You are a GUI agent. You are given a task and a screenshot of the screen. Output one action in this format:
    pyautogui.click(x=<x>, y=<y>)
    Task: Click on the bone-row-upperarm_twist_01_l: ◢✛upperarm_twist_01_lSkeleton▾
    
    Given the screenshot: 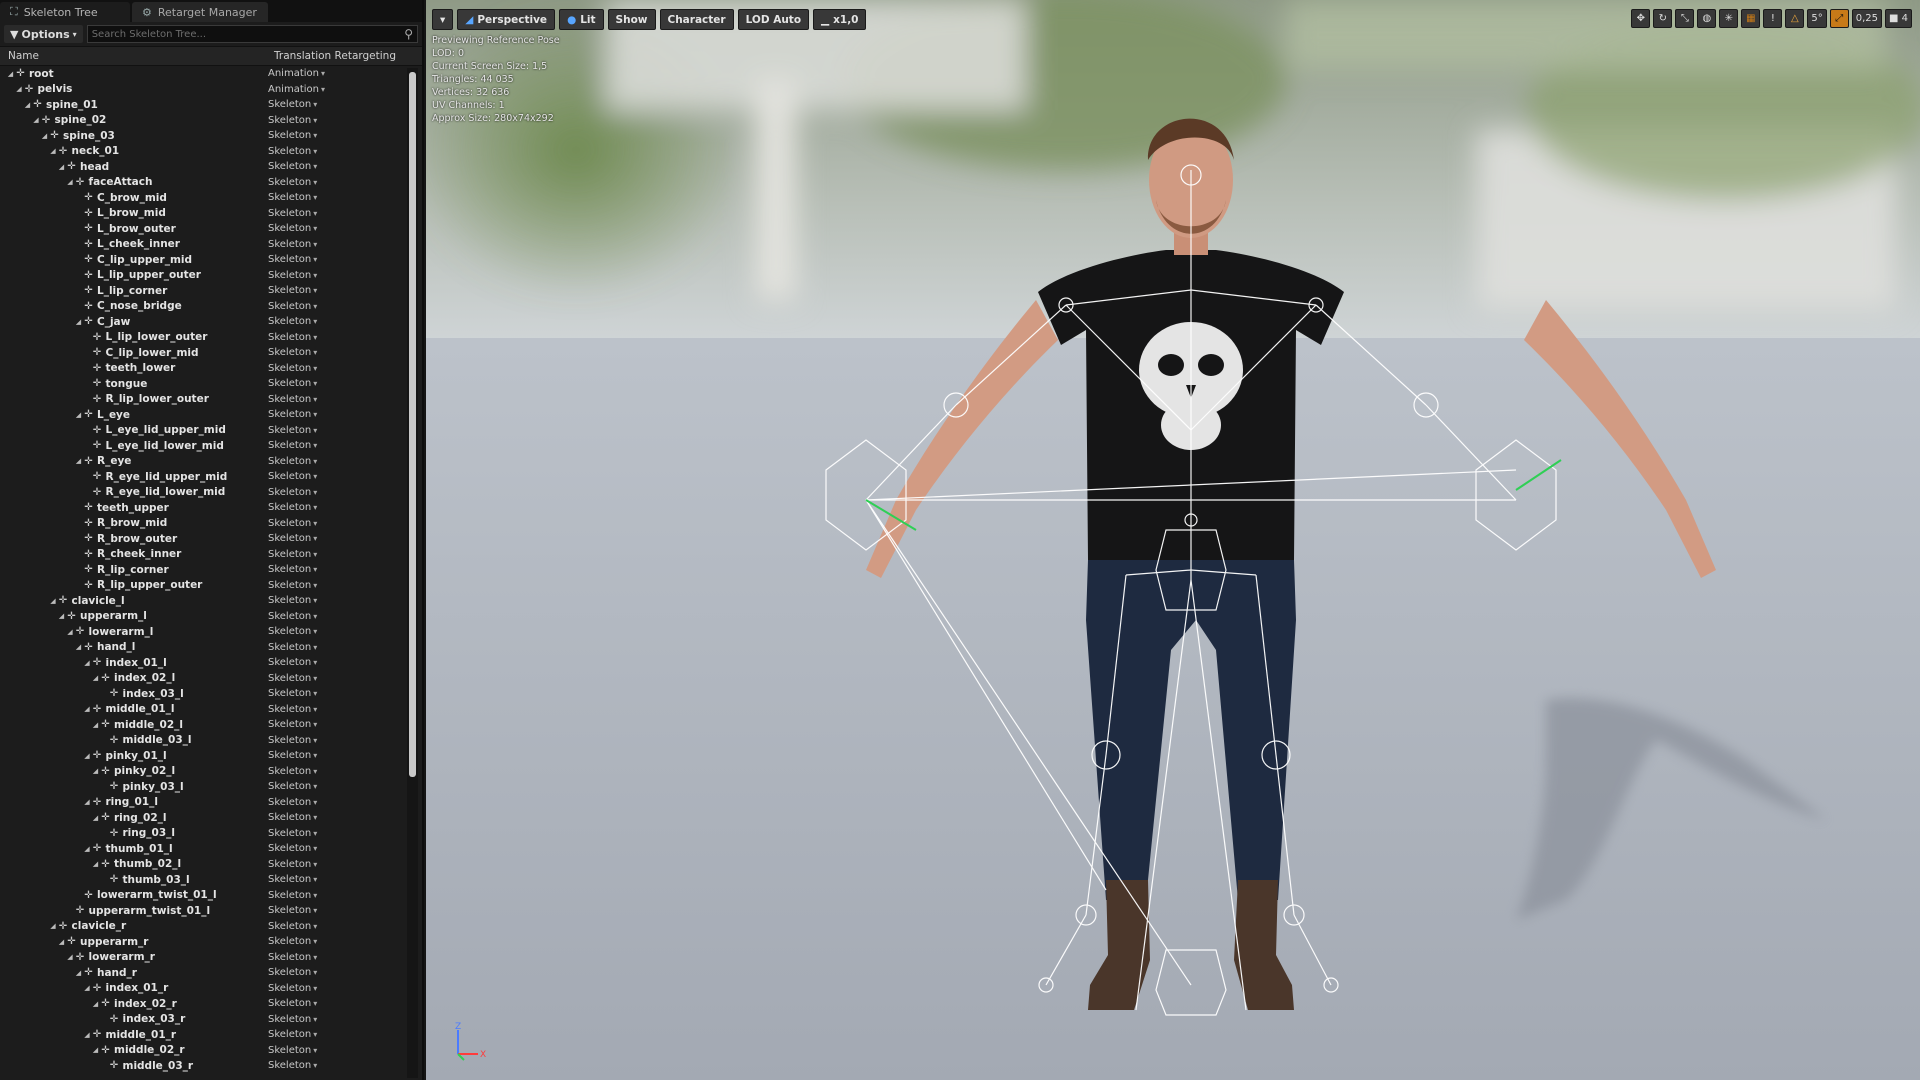 What is the action you would take?
    pyautogui.click(x=211, y=911)
    